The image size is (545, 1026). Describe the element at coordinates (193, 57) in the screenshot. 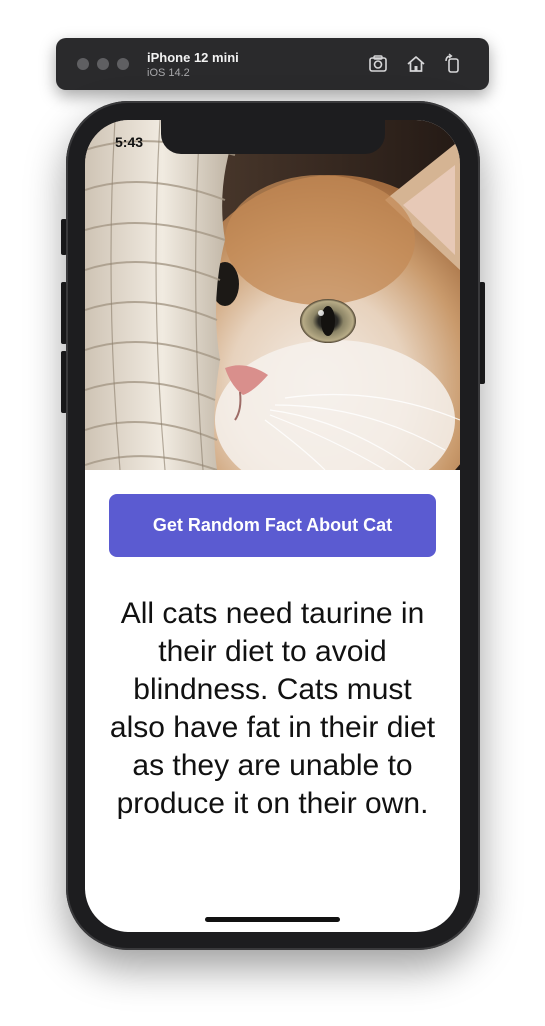

I see `device-name: iPhone 12 mini` at that location.